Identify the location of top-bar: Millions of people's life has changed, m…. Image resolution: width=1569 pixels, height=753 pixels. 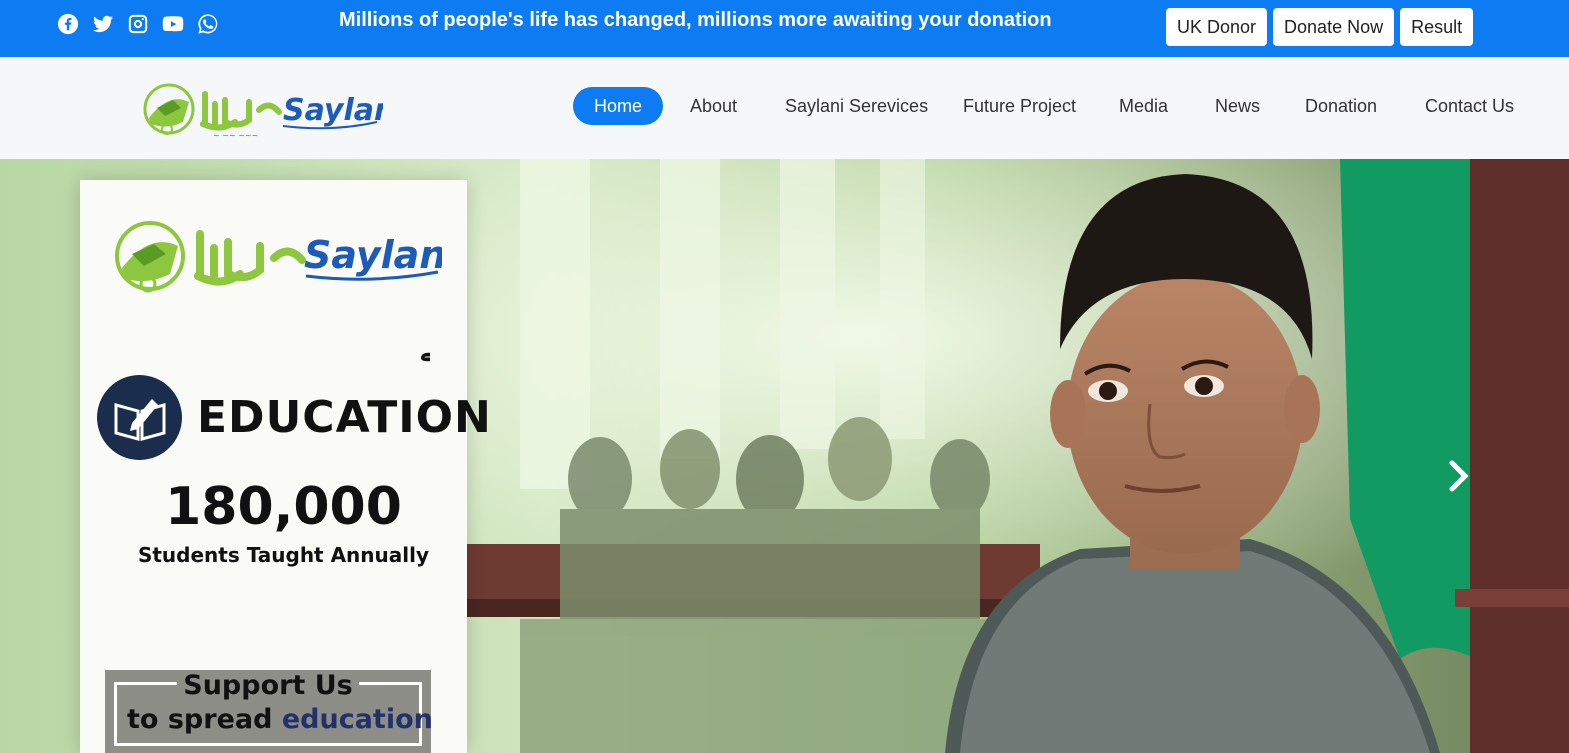
(784, 28).